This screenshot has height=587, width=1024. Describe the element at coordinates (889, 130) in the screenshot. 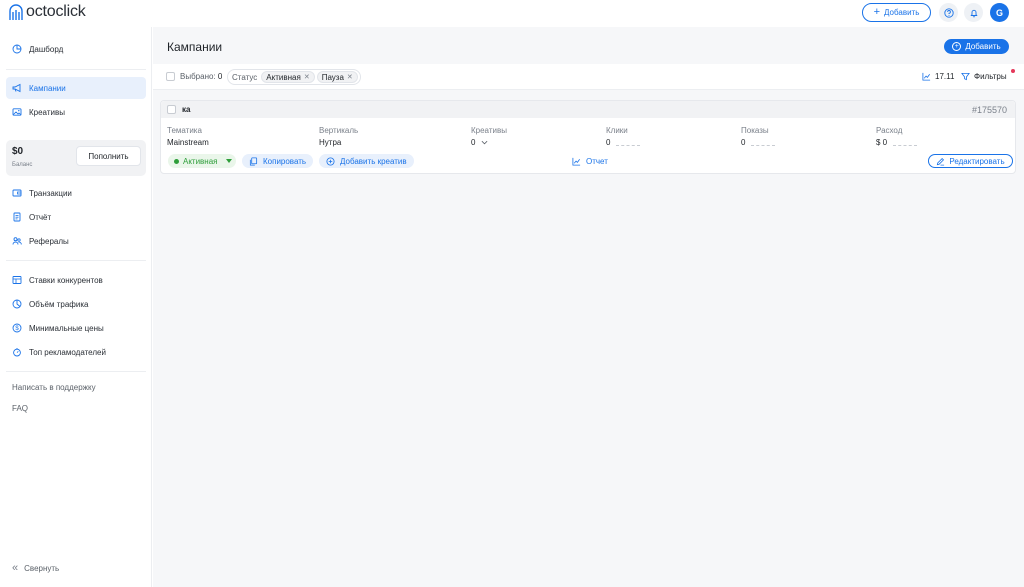

I see `col-label: Расход` at that location.